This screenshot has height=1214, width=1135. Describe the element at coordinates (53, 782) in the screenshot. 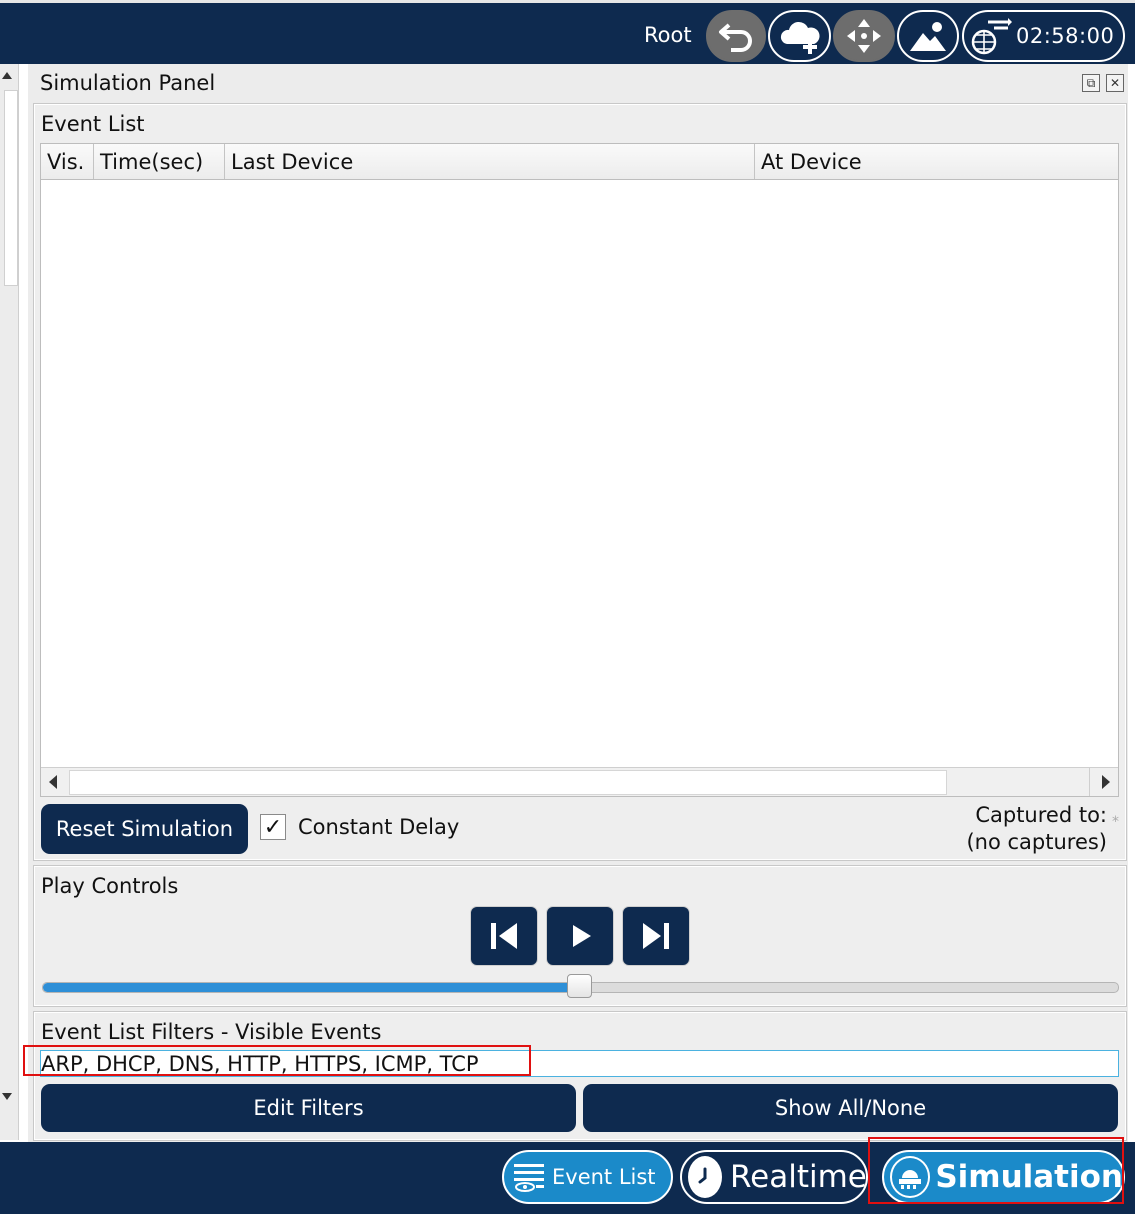

I see `scroll-left-arrow-icon` at that location.